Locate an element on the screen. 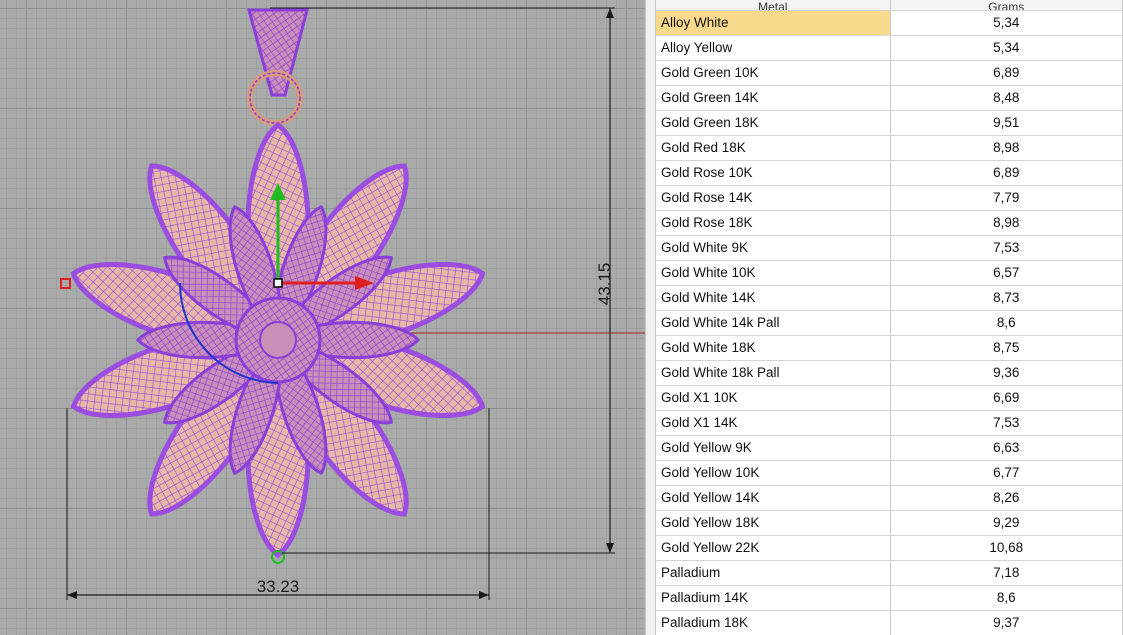  metal-name-cell: Gold White 18K is located at coordinates (773, 348).